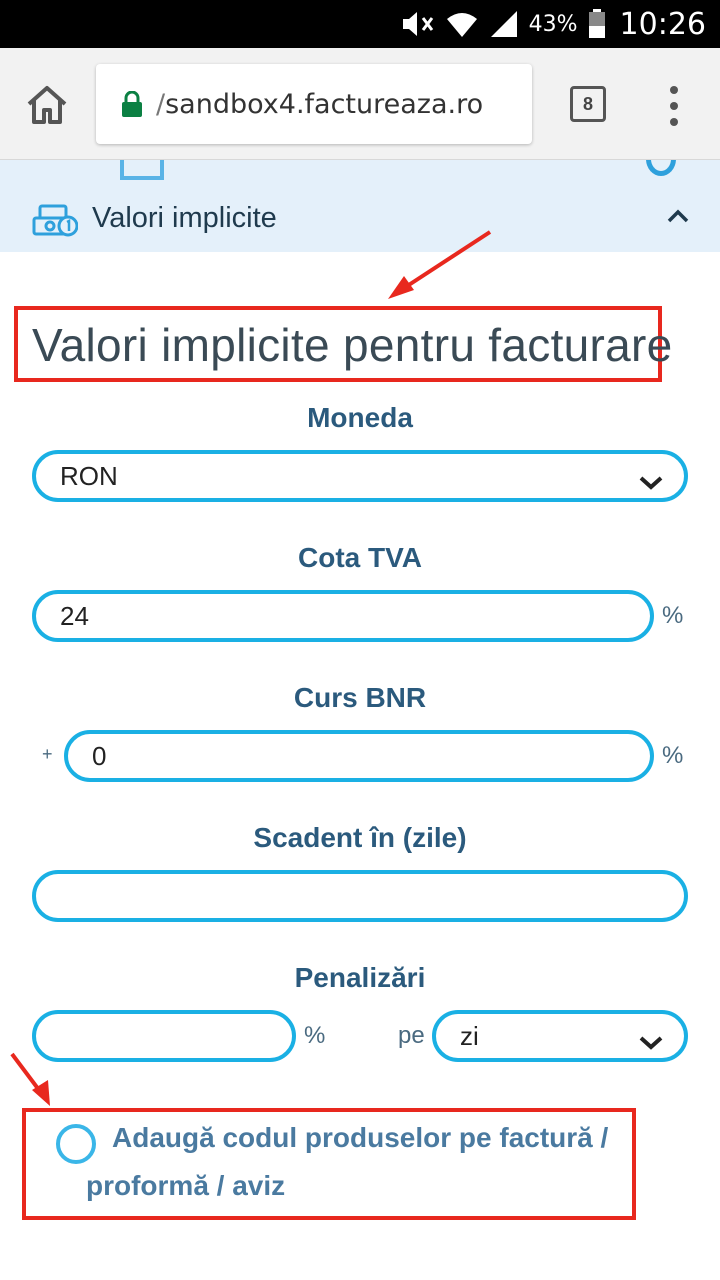 Image resolution: width=720 pixels, height=1280 pixels. I want to click on clock: 10:26, so click(662, 24).